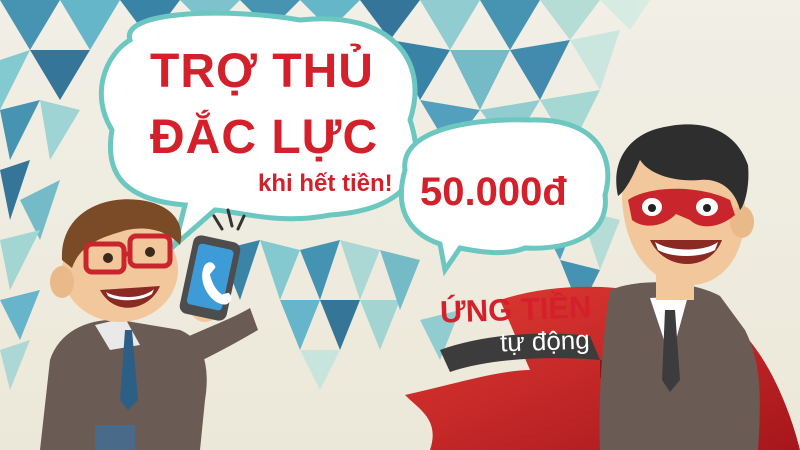 Image resolution: width=800 pixels, height=450 pixels. Describe the element at coordinates (210, 278) in the screenshot. I see `phone-icon` at that location.